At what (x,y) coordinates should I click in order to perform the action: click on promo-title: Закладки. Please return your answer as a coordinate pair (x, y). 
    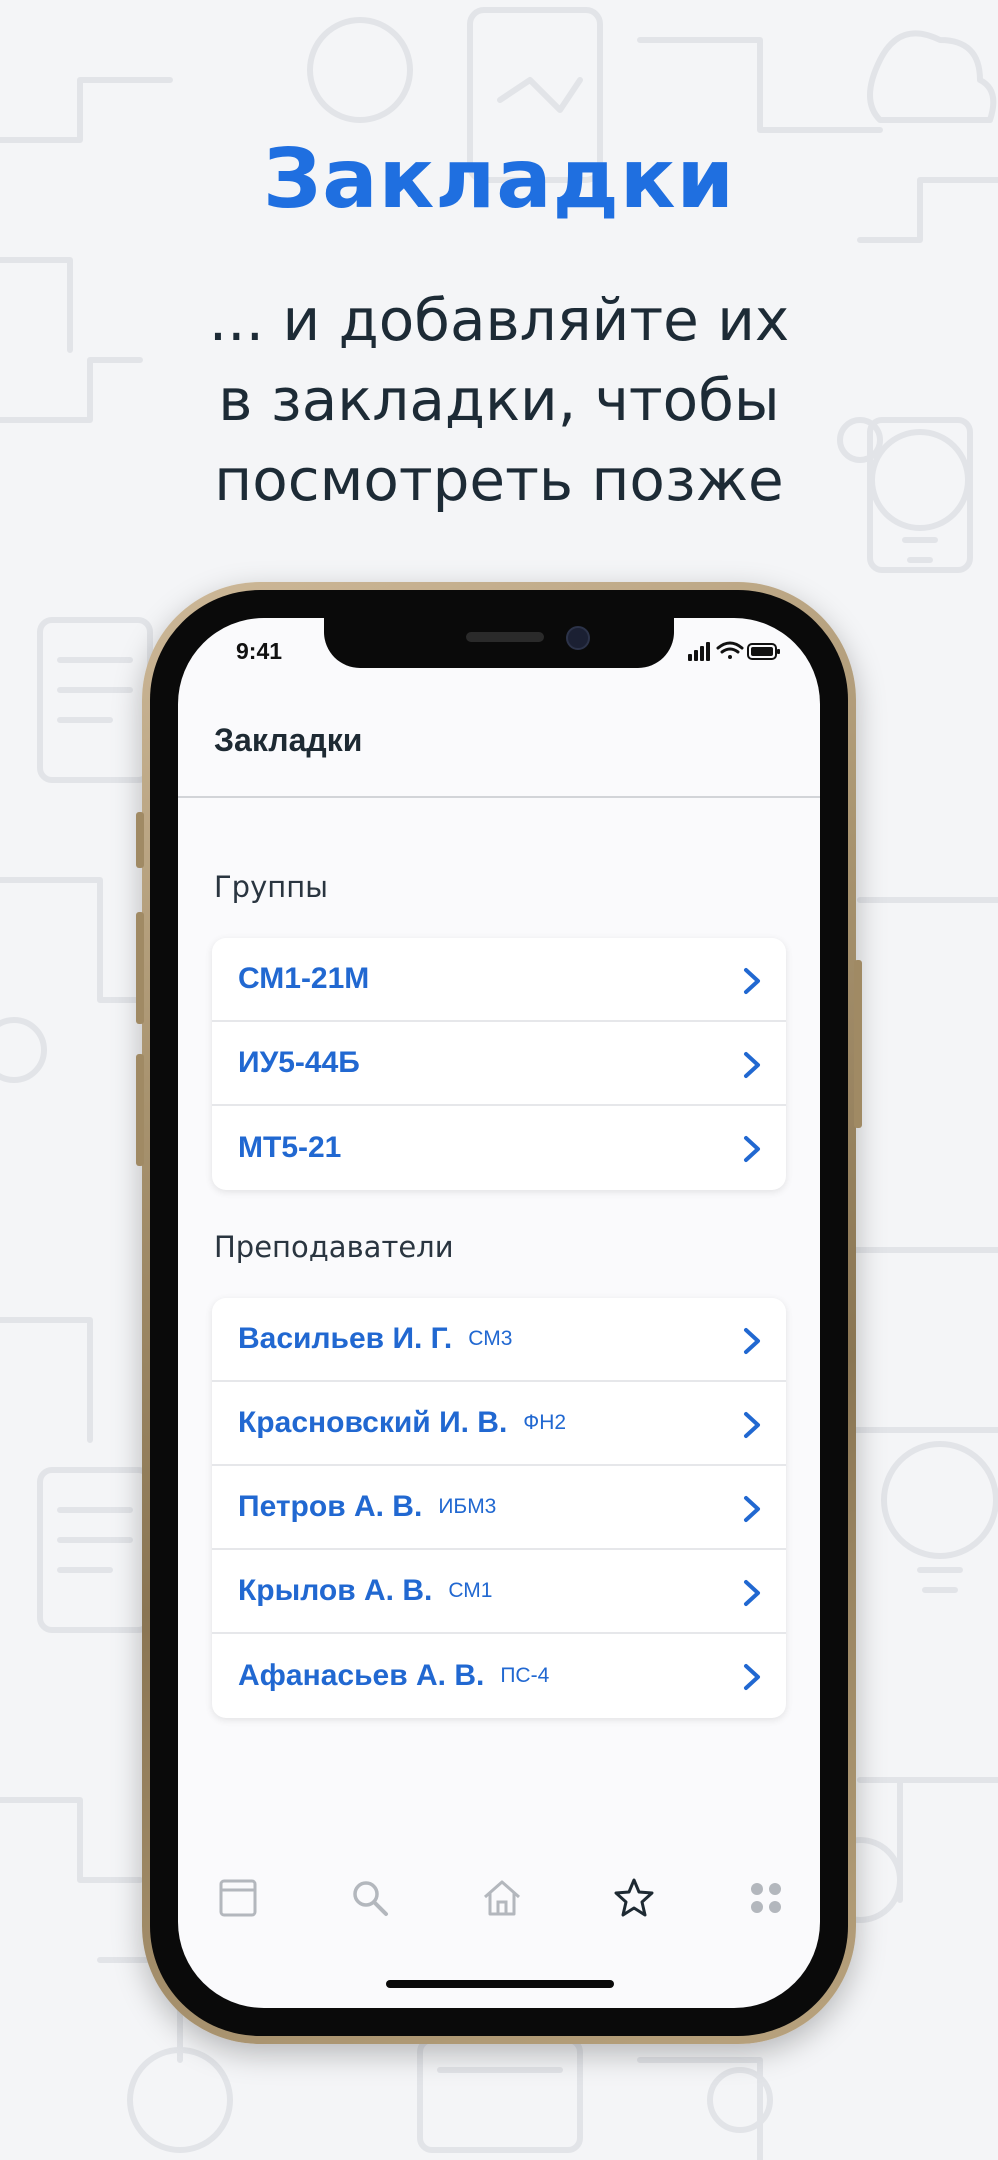
    Looking at the image, I should click on (499, 179).